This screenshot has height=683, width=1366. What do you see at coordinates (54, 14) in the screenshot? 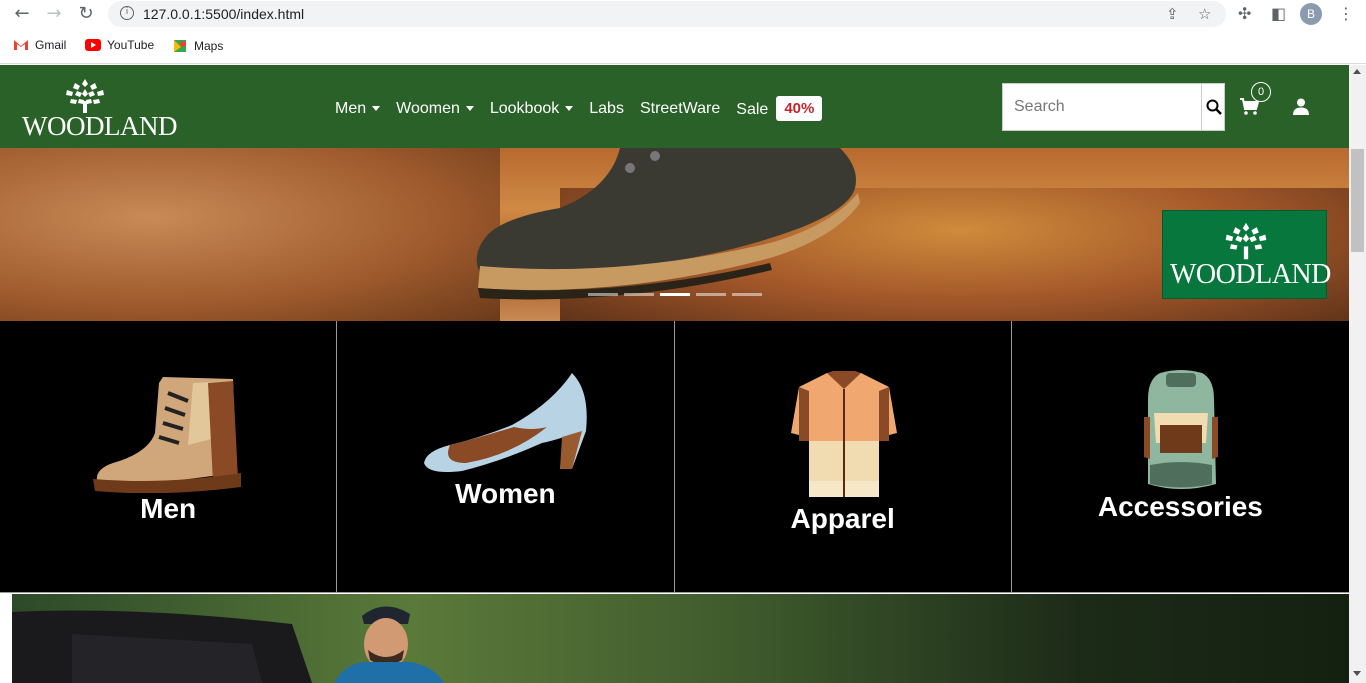
I see `forward-icon: →` at bounding box center [54, 14].